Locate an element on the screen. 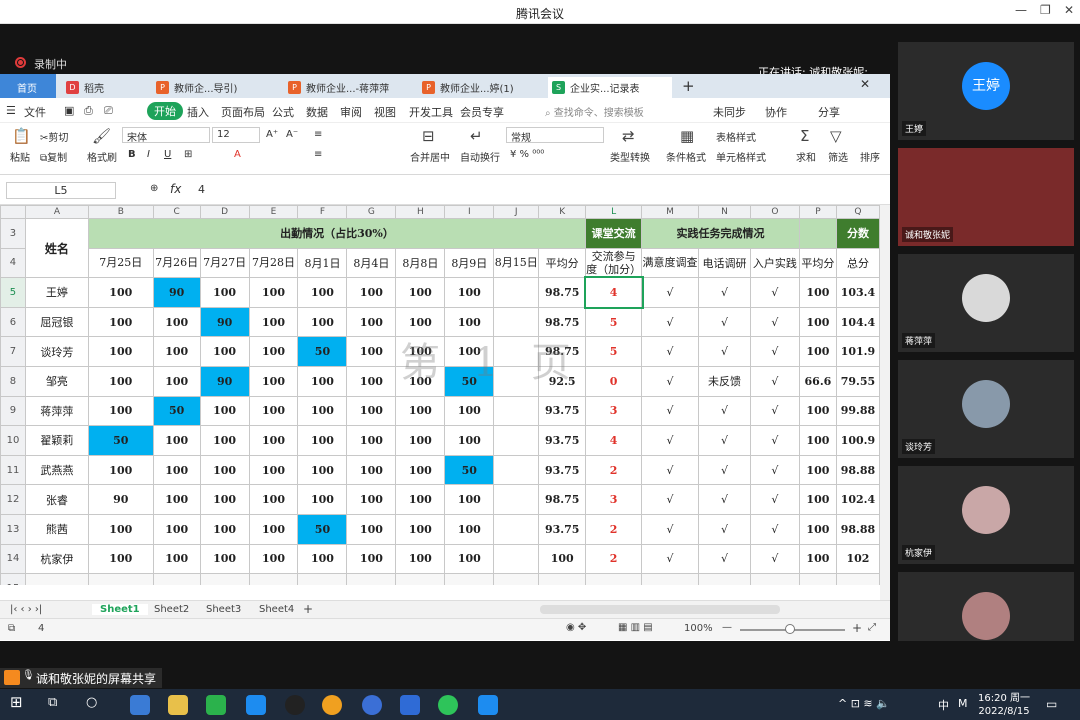  column-header: I is located at coordinates (469, 212).